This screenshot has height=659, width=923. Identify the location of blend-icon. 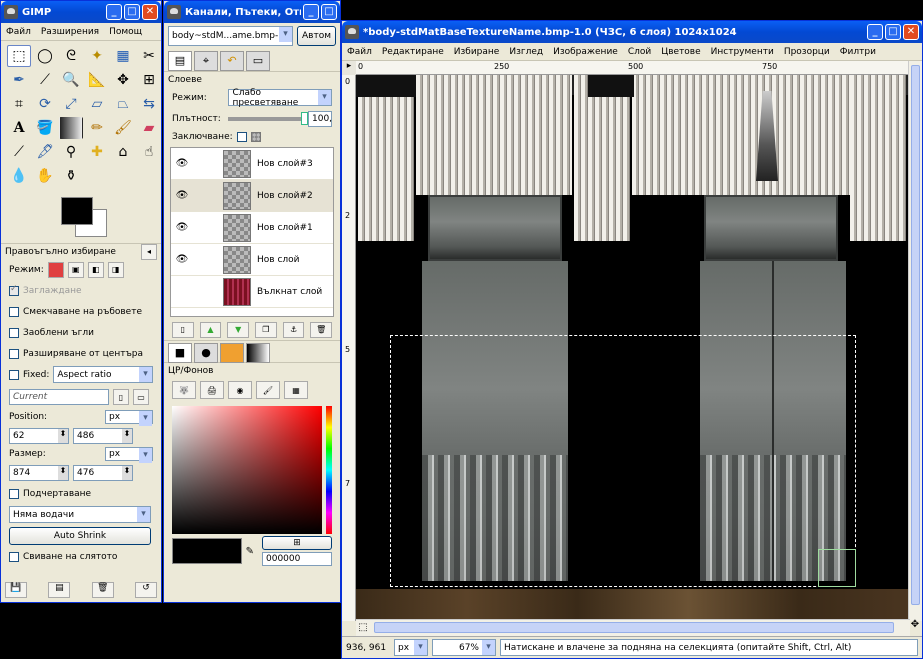
(71, 128).